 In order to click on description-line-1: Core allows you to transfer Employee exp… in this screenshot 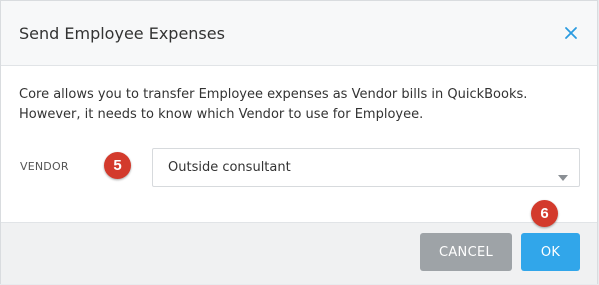, I will do `click(273, 94)`.